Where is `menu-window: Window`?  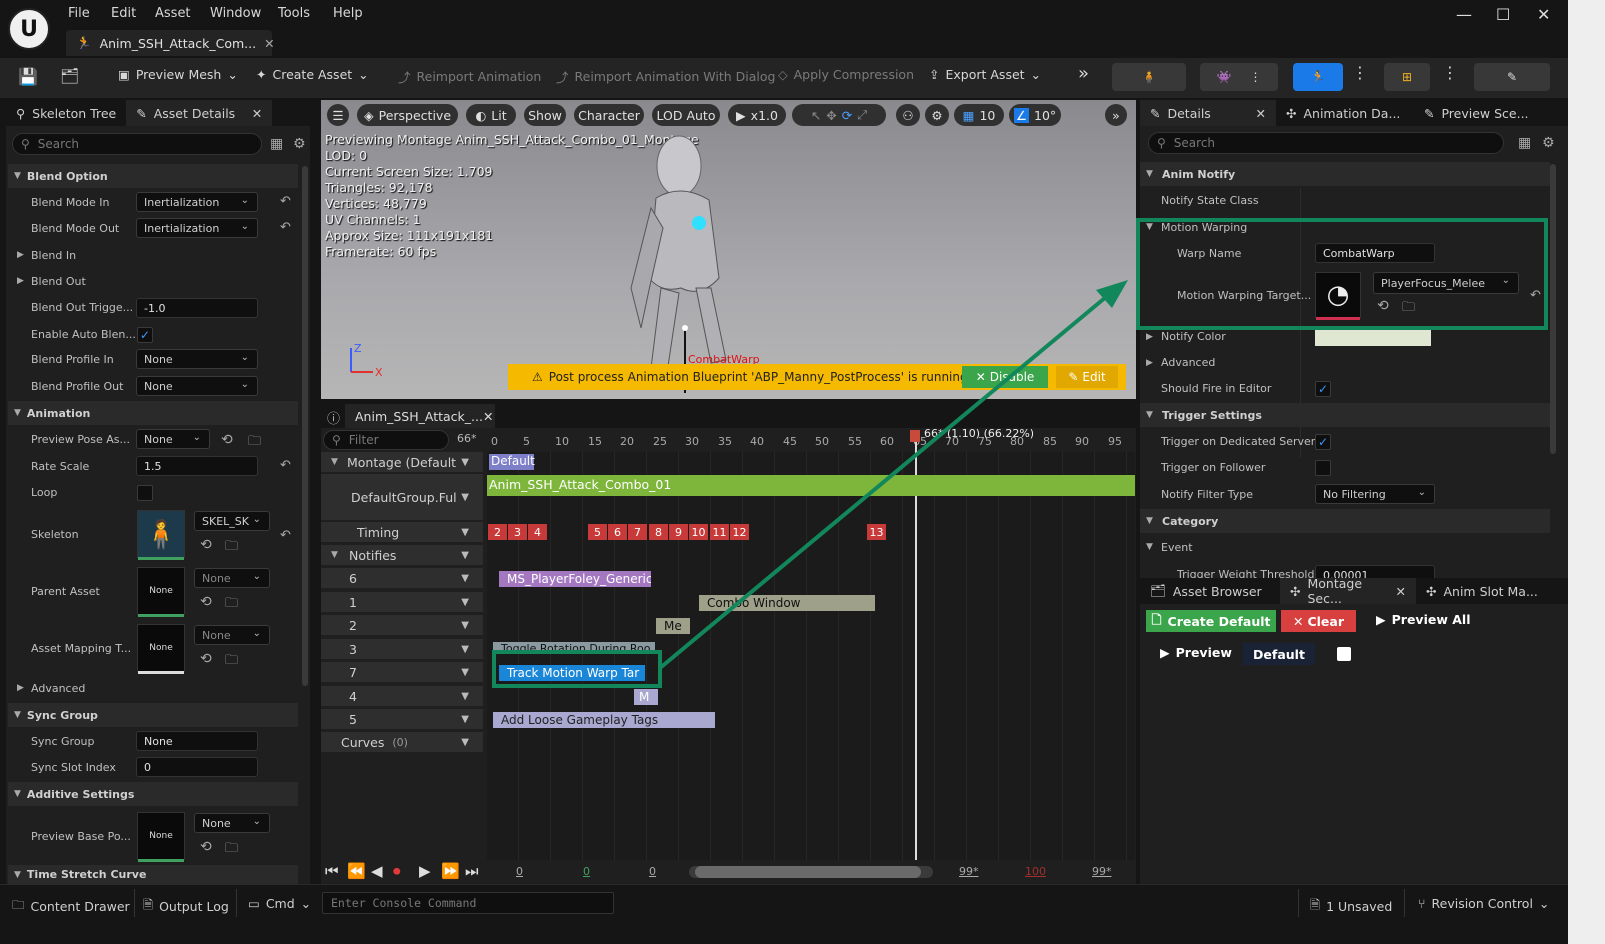
menu-window: Window is located at coordinates (235, 13).